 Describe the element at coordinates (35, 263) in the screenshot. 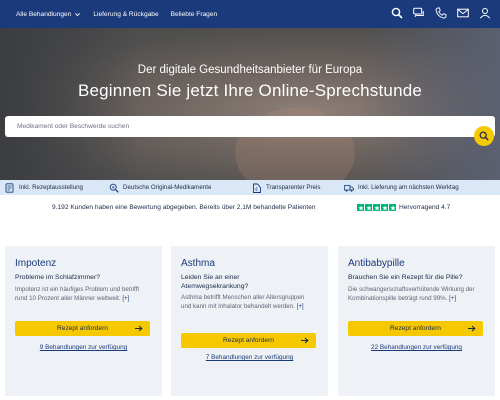

I see `card-title: Impotenz` at that location.